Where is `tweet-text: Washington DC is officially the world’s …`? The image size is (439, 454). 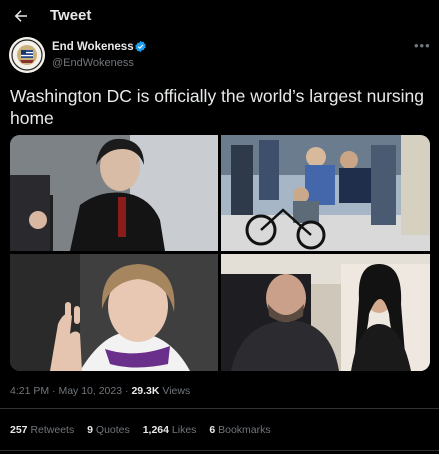
tweet-text: Washington DC is officially the world’s … is located at coordinates (217, 107).